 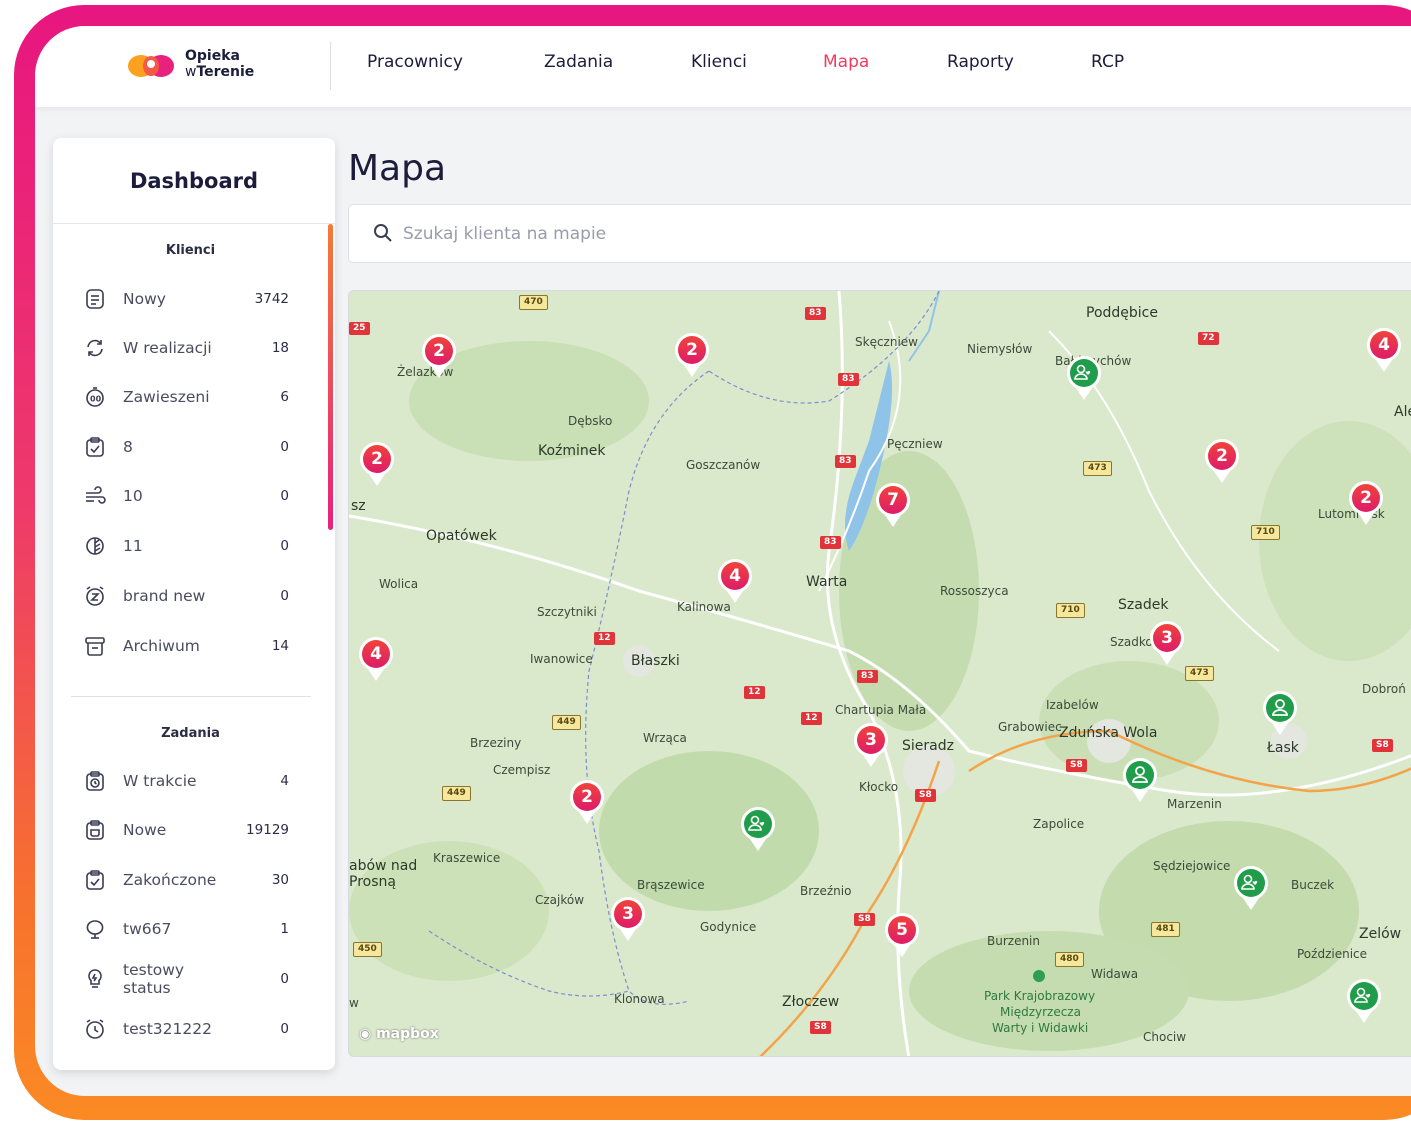 I want to click on map-cluster-pin: 5, so click(x=902, y=935).